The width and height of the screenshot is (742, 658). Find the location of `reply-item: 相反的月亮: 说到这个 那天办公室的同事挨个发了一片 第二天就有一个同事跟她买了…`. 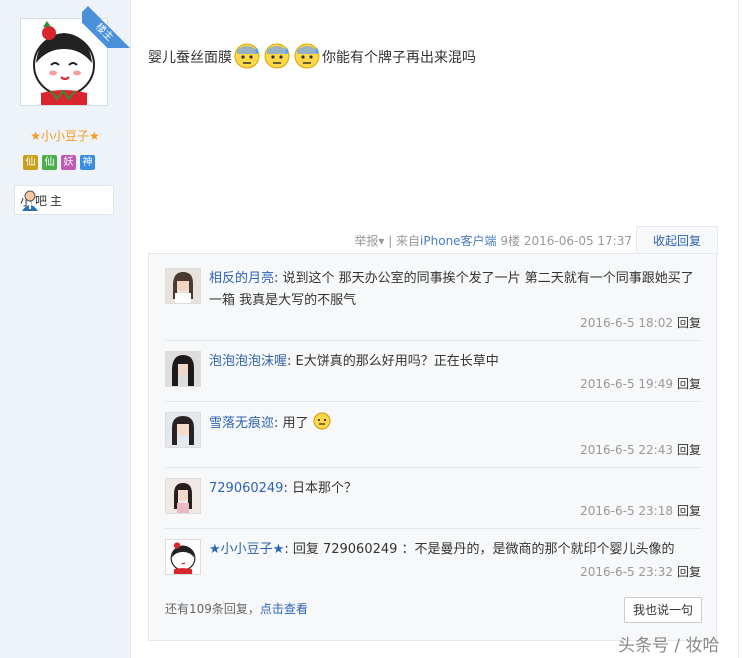

reply-item: 相反的月亮: 说到这个 那天办公室的同事挨个发了一片 第二天就有一个同事跟她买了… is located at coordinates (433, 300).